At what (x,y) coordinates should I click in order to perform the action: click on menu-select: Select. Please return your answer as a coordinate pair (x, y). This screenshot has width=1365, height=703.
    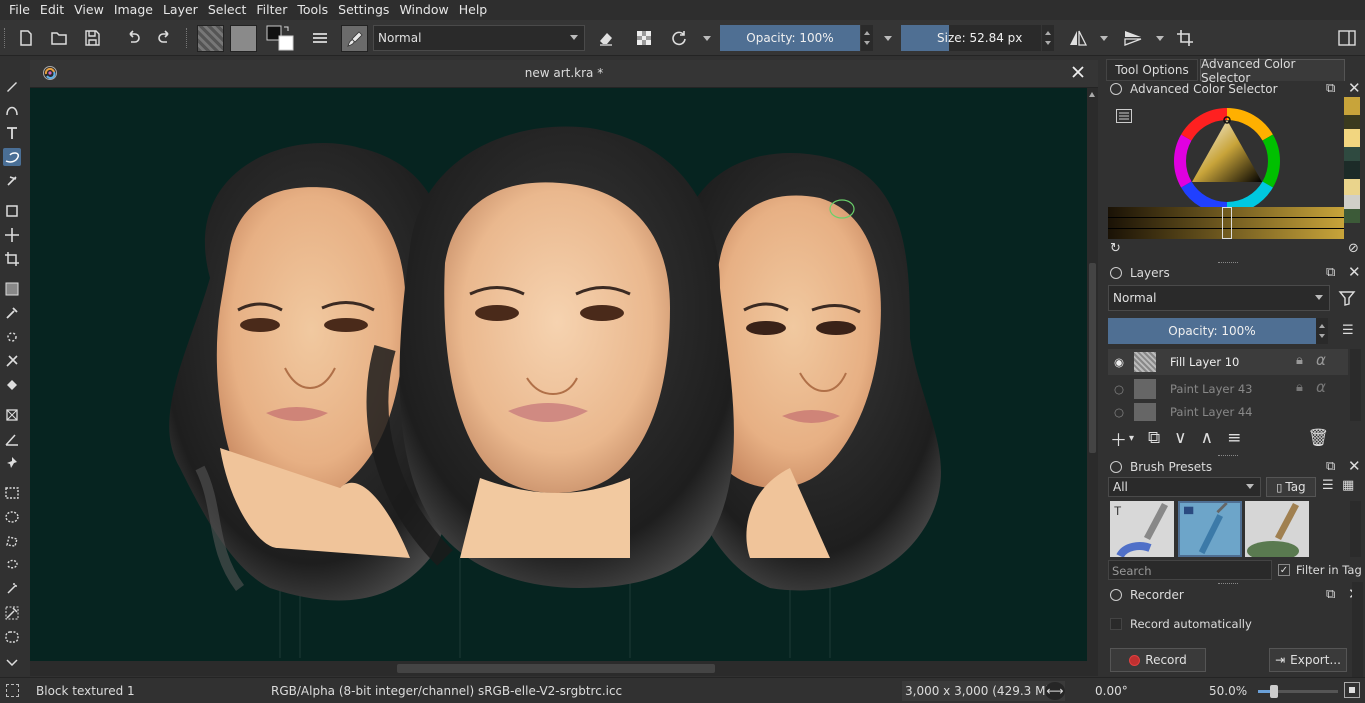
    Looking at the image, I should click on (227, 10).